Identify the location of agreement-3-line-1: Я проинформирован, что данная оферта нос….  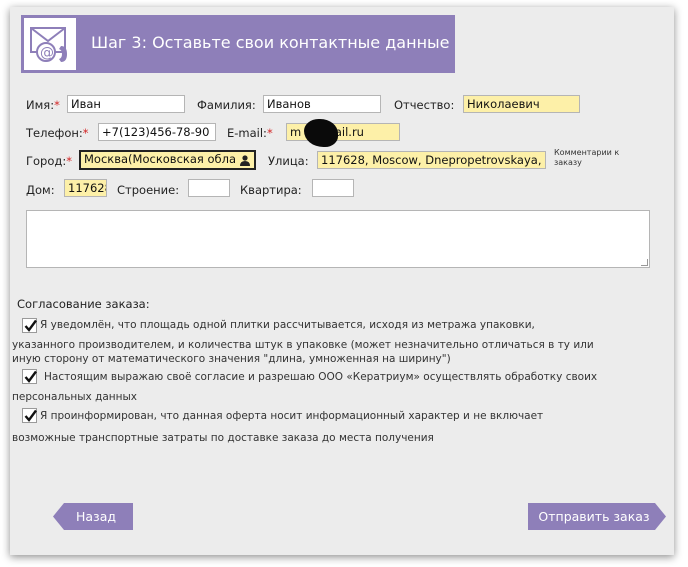
(292, 416).